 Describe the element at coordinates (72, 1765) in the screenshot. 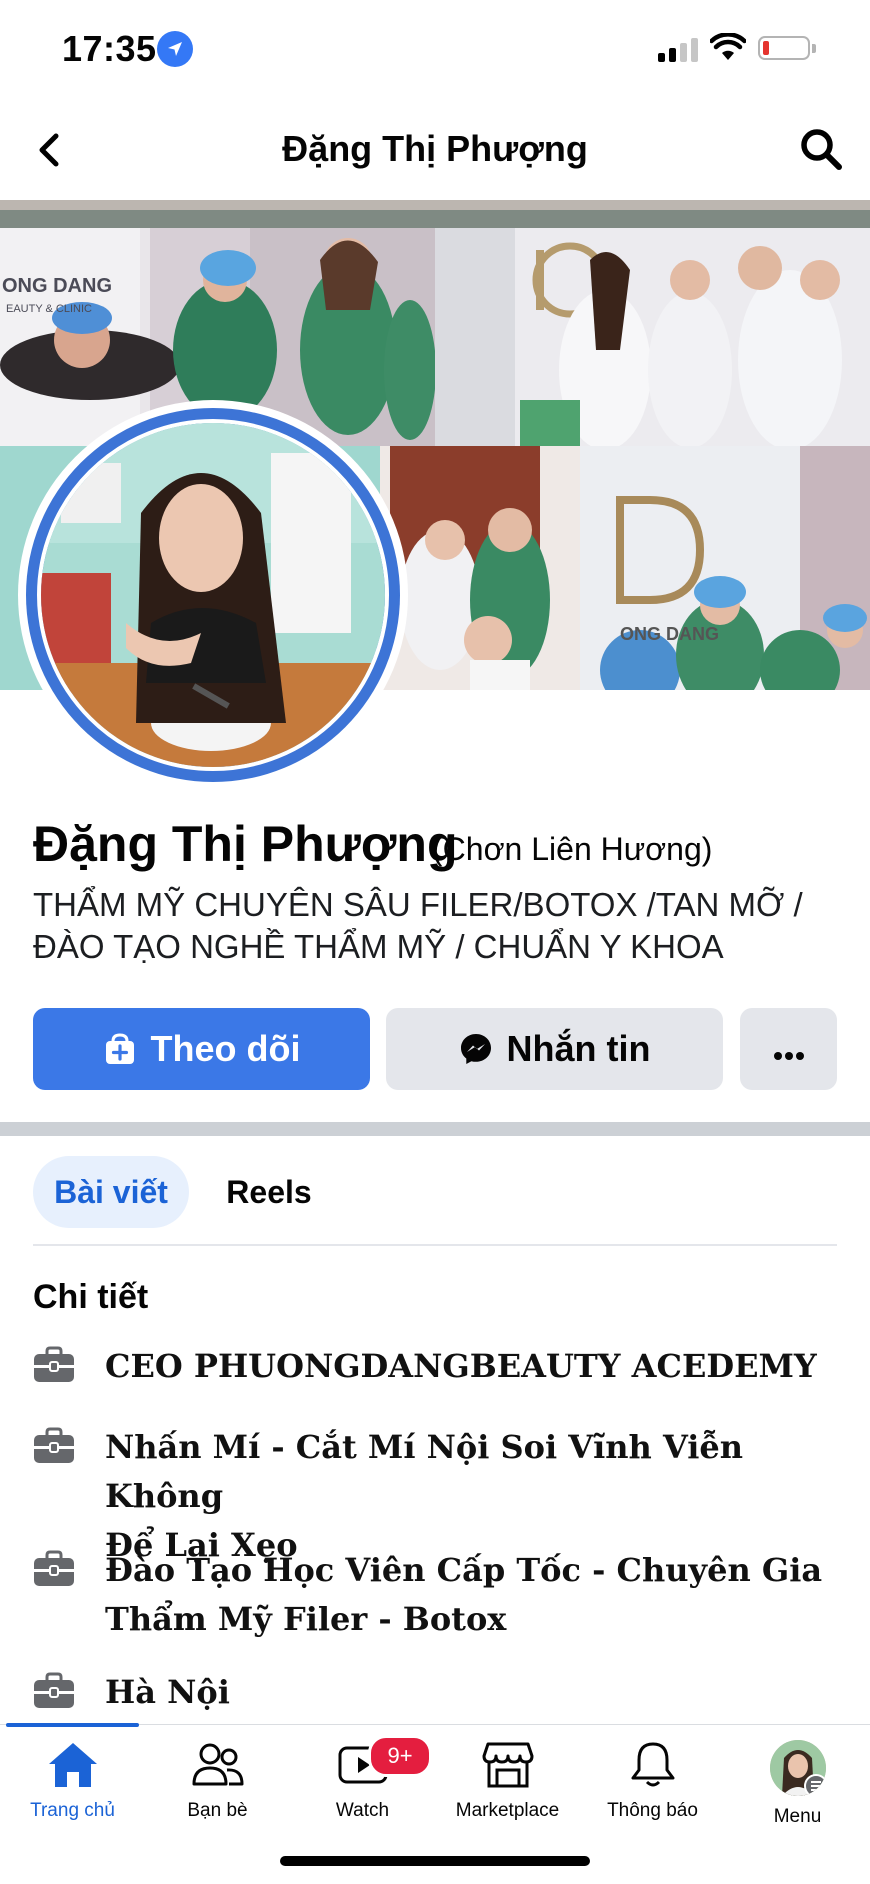

I see `home-icon` at that location.